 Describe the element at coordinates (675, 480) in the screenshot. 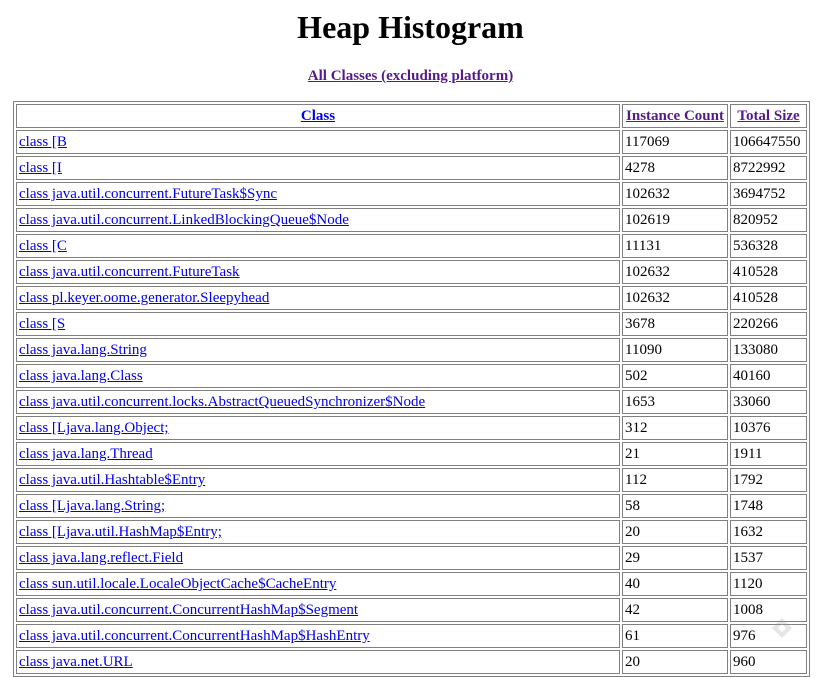

I see `instance-count-cell: 112` at that location.